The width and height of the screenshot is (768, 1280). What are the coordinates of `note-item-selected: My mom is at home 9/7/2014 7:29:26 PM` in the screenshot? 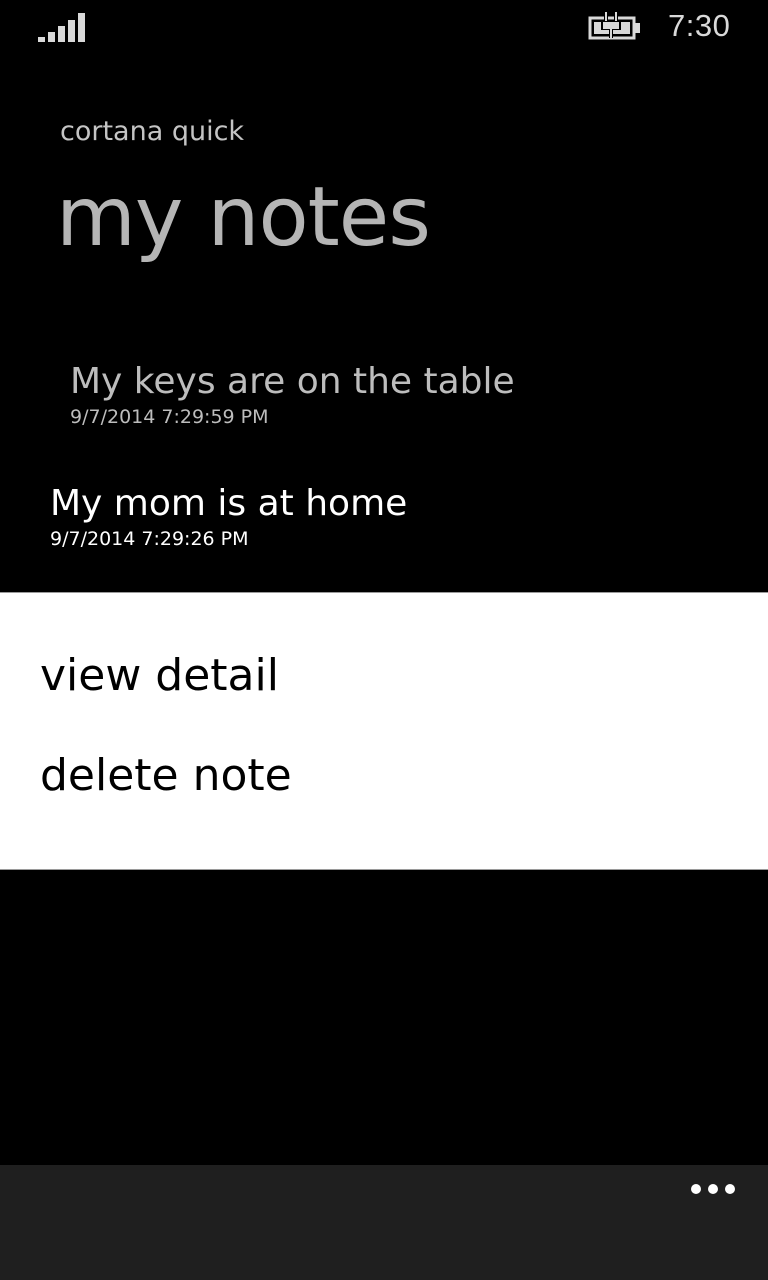 It's located at (229, 517).